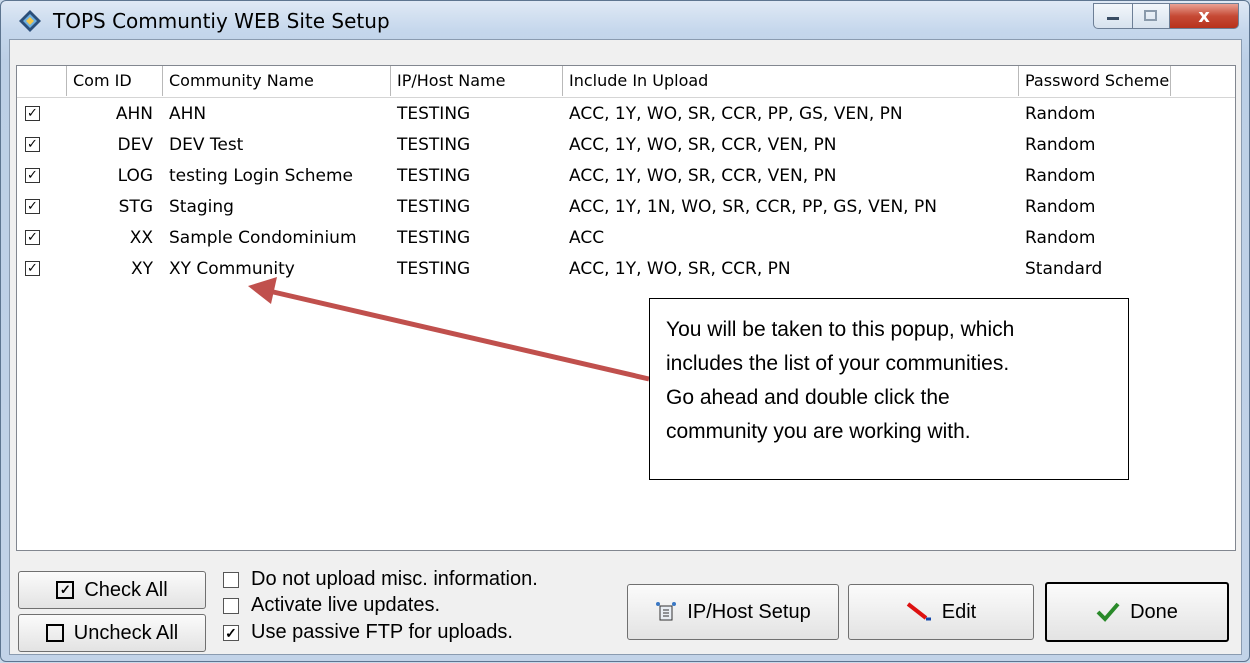 The image size is (1250, 663). I want to click on network-icon, so click(666, 611).